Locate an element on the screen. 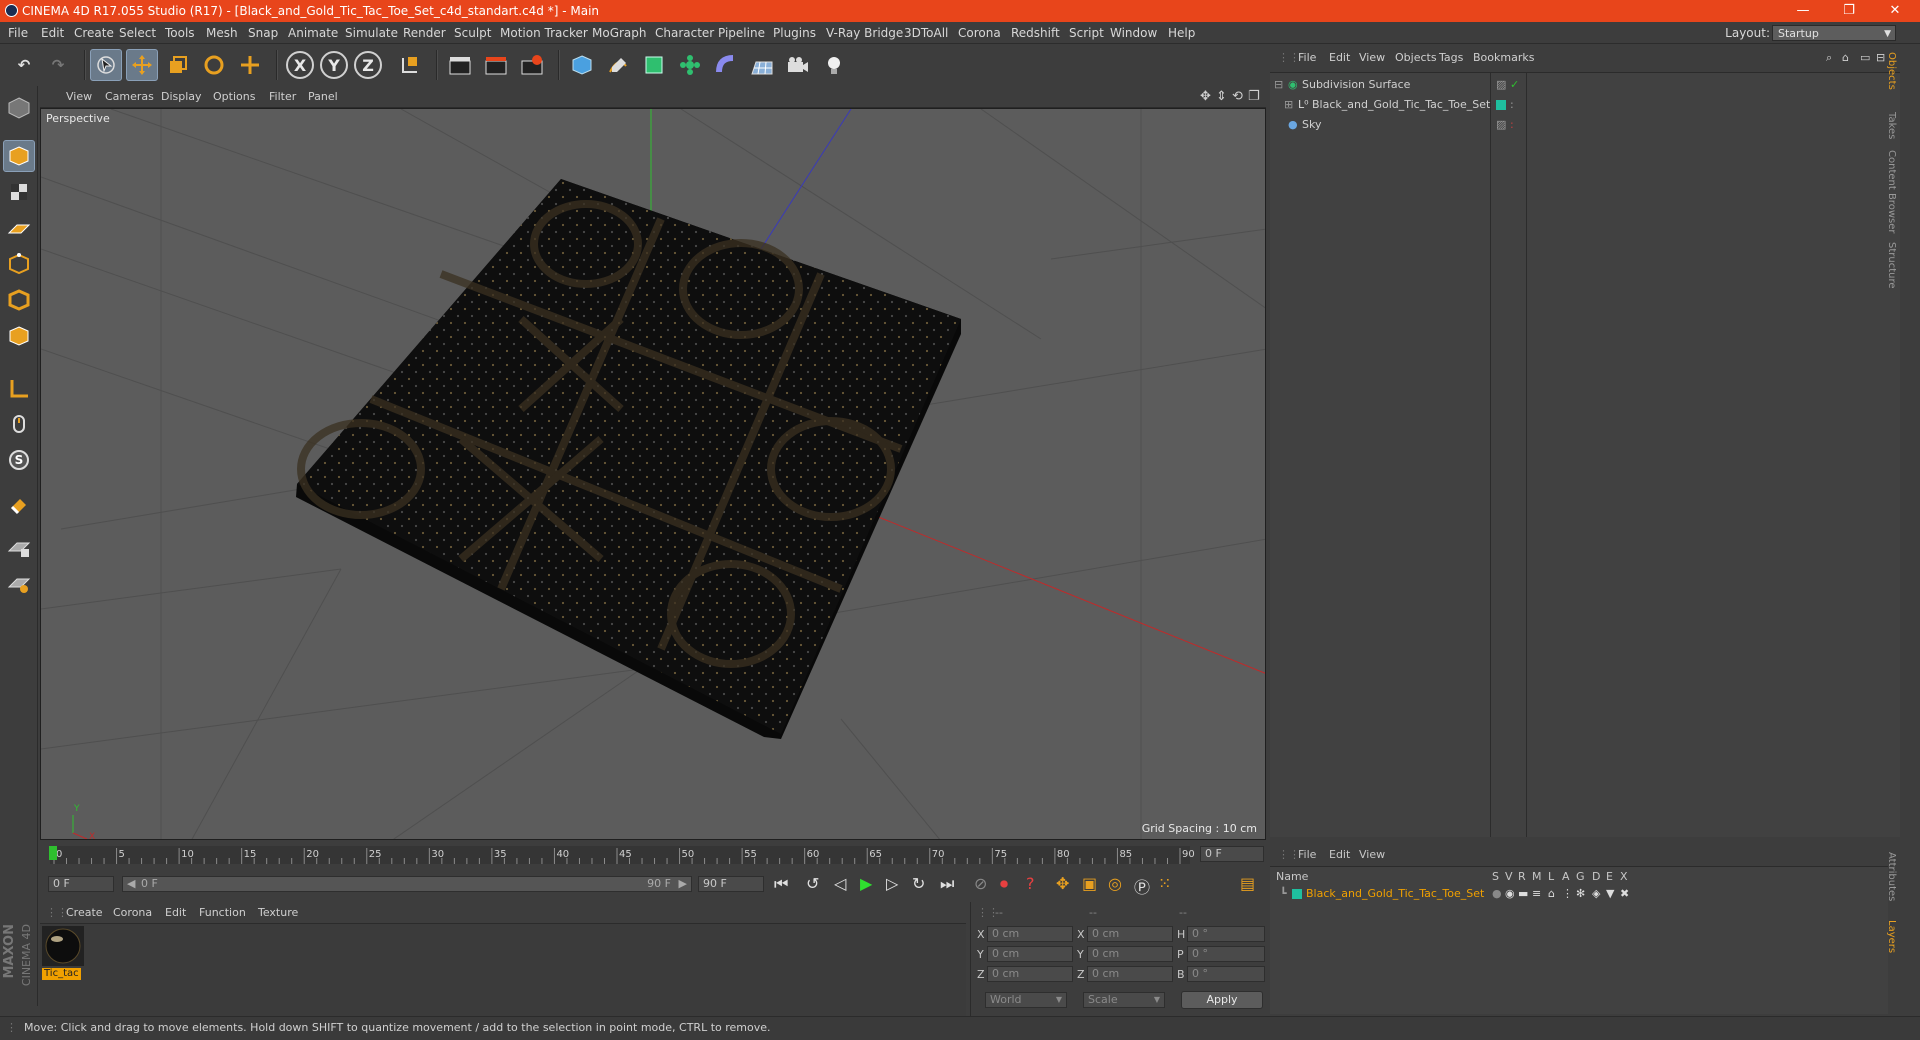  apply-button: Apply is located at coordinates (1222, 1000).